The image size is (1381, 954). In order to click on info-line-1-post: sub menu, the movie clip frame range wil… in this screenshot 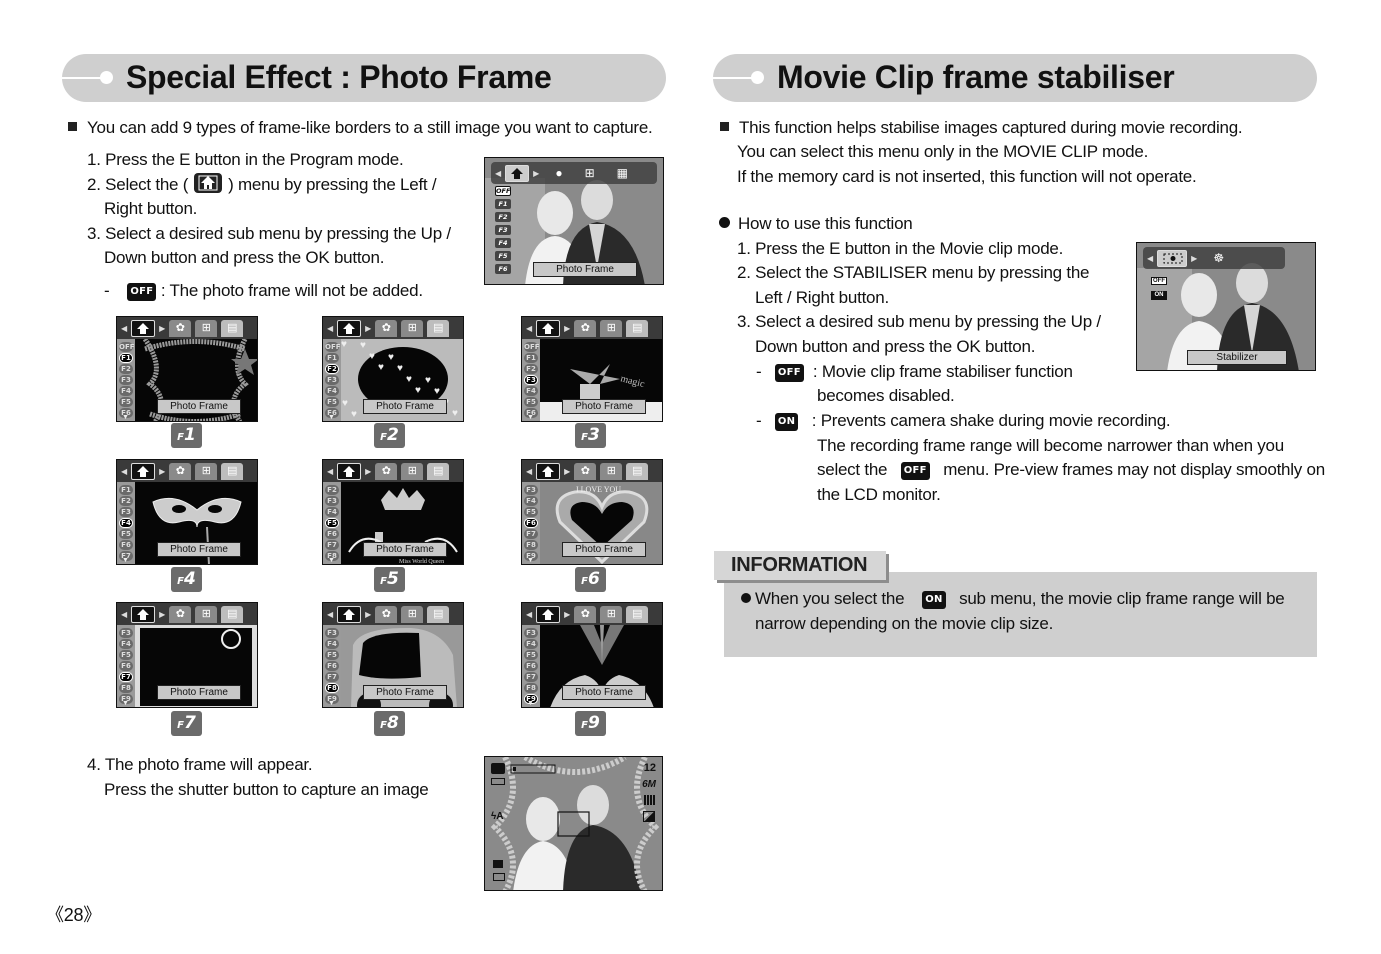, I will do `click(1122, 598)`.